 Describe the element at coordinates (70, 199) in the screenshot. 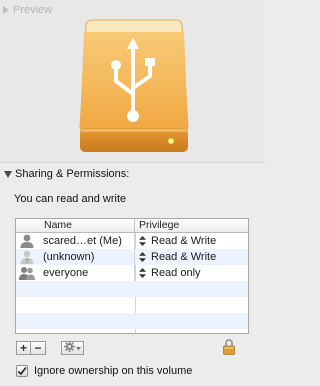

I see `permission-summary: You can read and write` at that location.